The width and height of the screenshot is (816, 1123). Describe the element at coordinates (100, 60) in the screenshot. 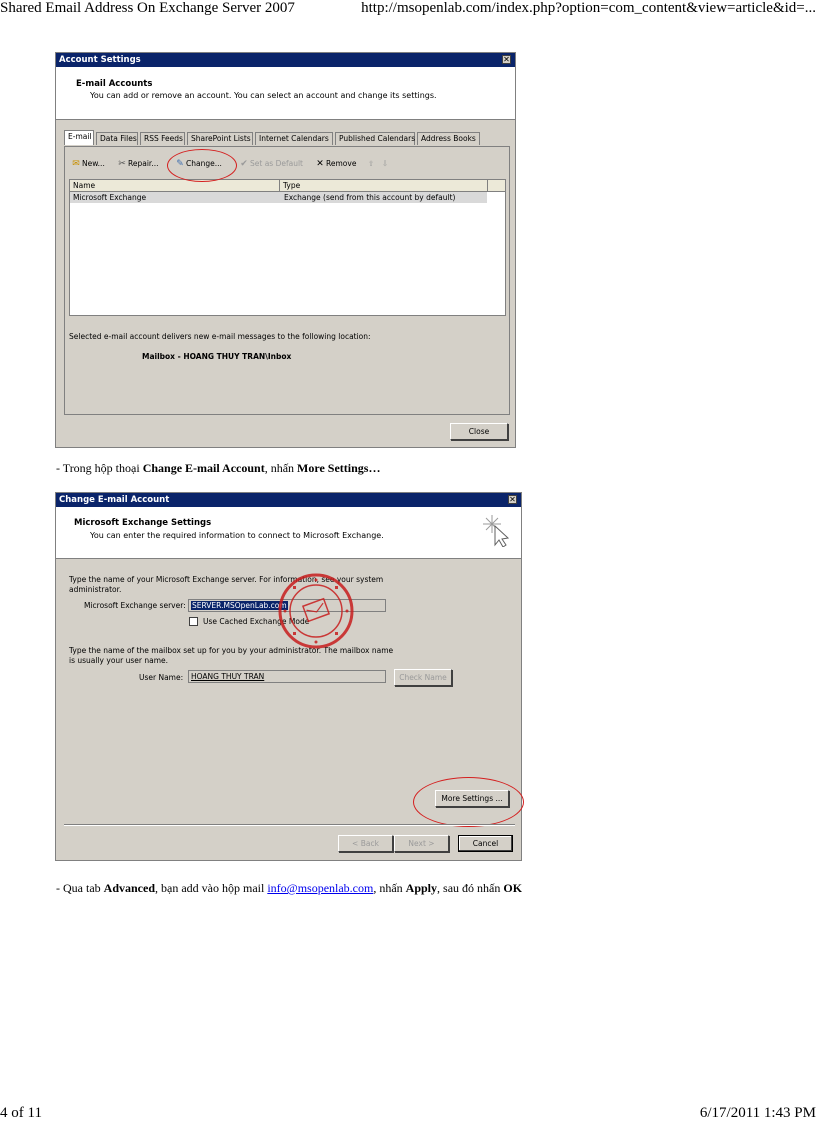

I see `account-settings-title: Account Settings` at that location.